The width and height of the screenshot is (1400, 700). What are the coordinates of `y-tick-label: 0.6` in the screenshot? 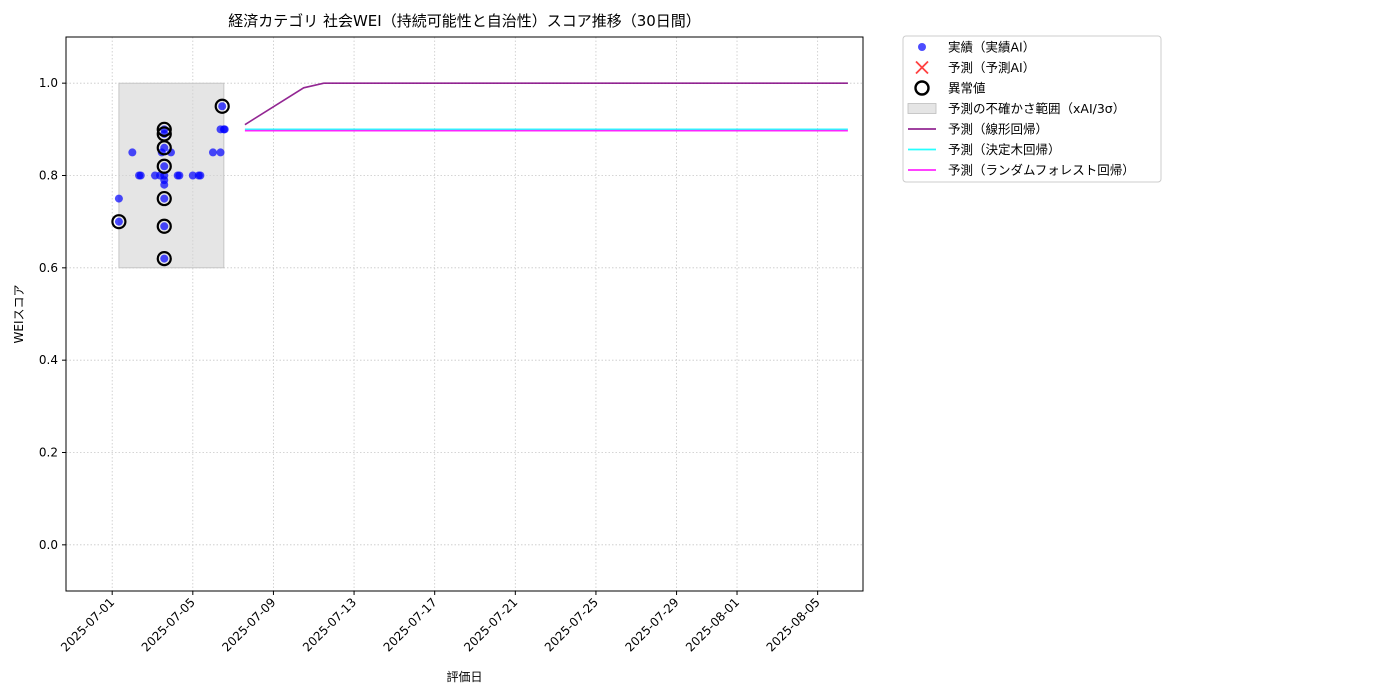 It's located at (48, 268).